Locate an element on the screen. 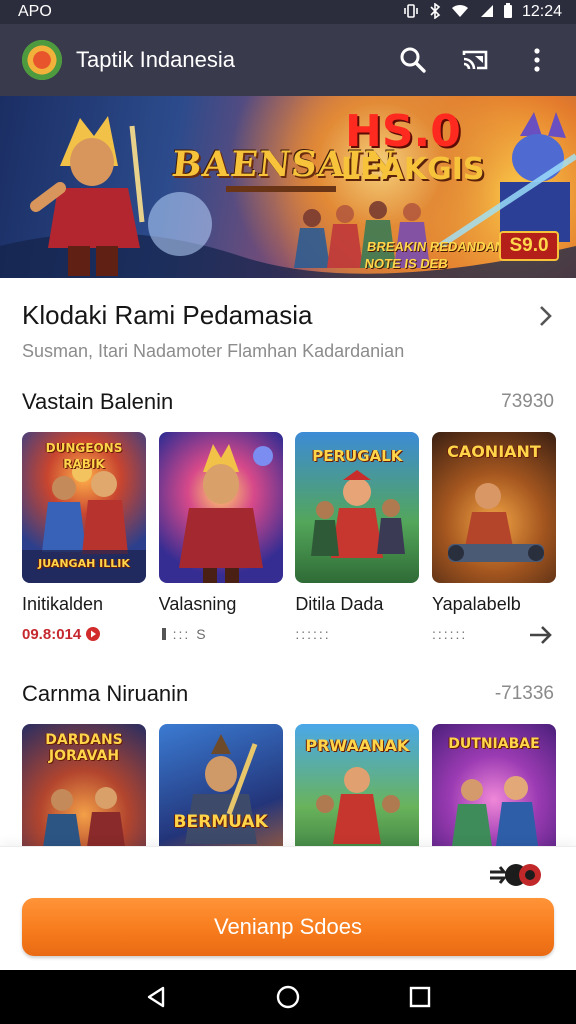 This screenshot has width=576, height=1024. banner-subtitle-strip is located at coordinates (281, 189).